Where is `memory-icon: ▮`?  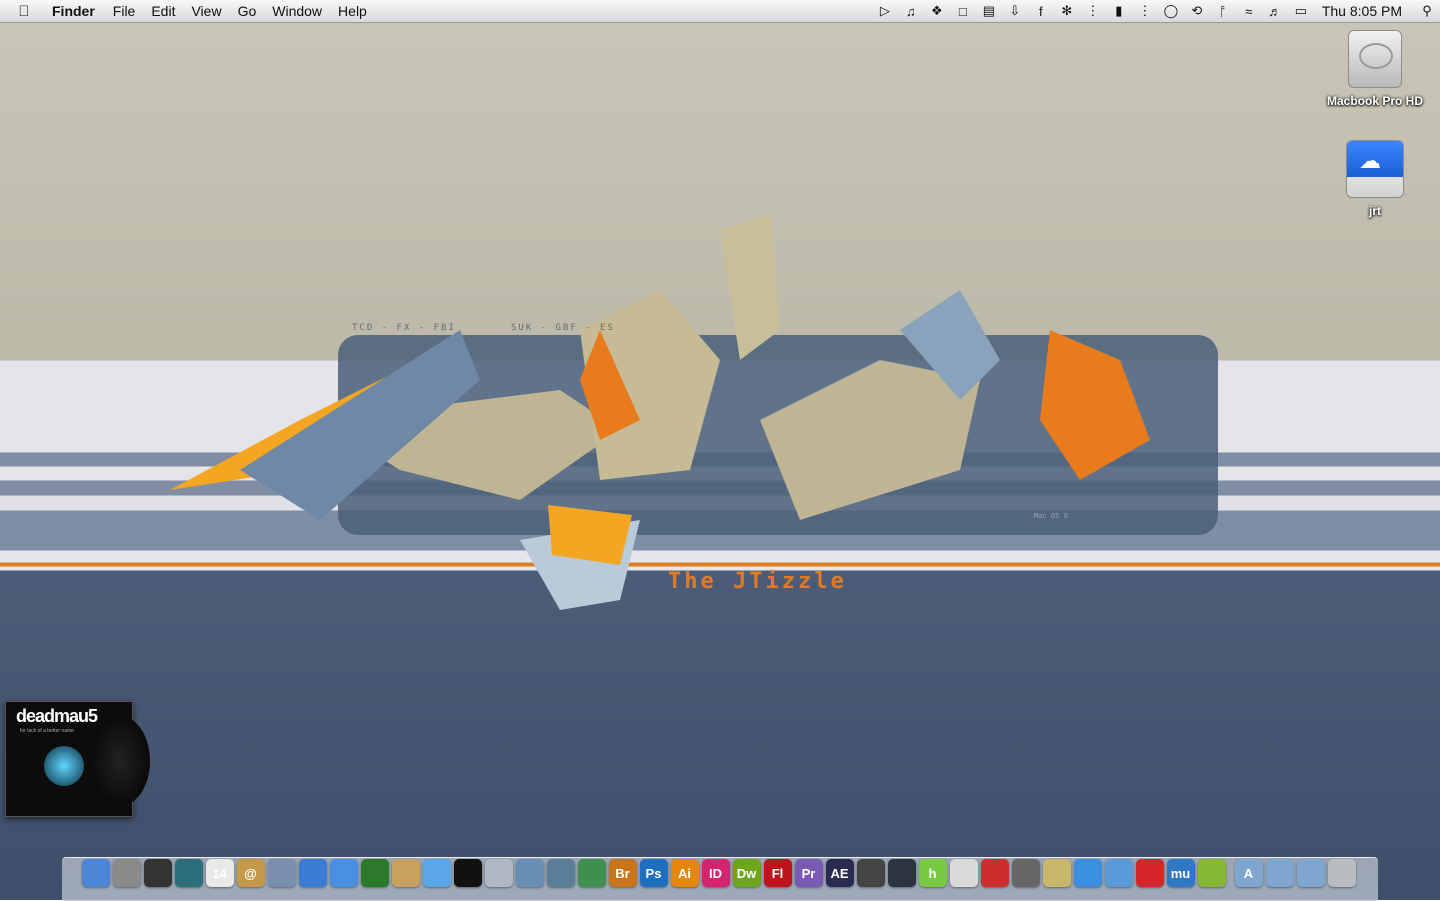
memory-icon: ▮ is located at coordinates (1119, 11).